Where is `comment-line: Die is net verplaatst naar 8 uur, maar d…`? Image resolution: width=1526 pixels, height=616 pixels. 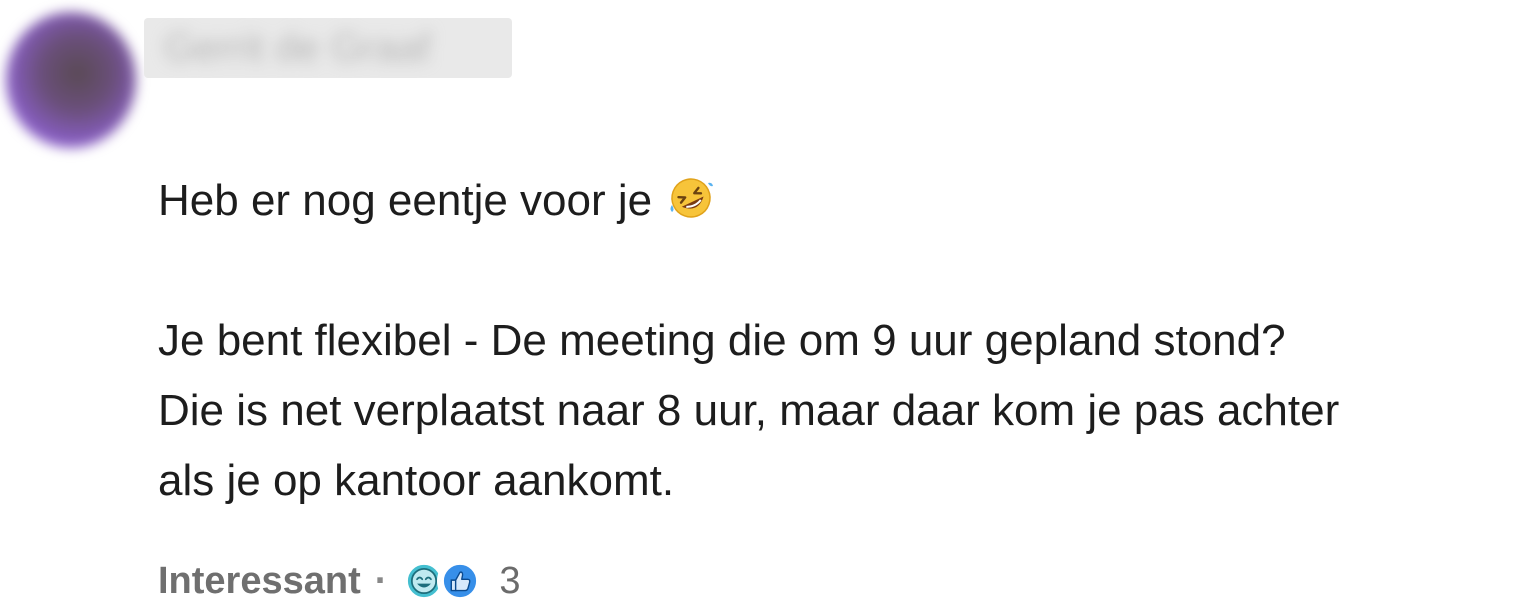
comment-line: Die is net verplaatst naar 8 uur, maar d… is located at coordinates (749, 410).